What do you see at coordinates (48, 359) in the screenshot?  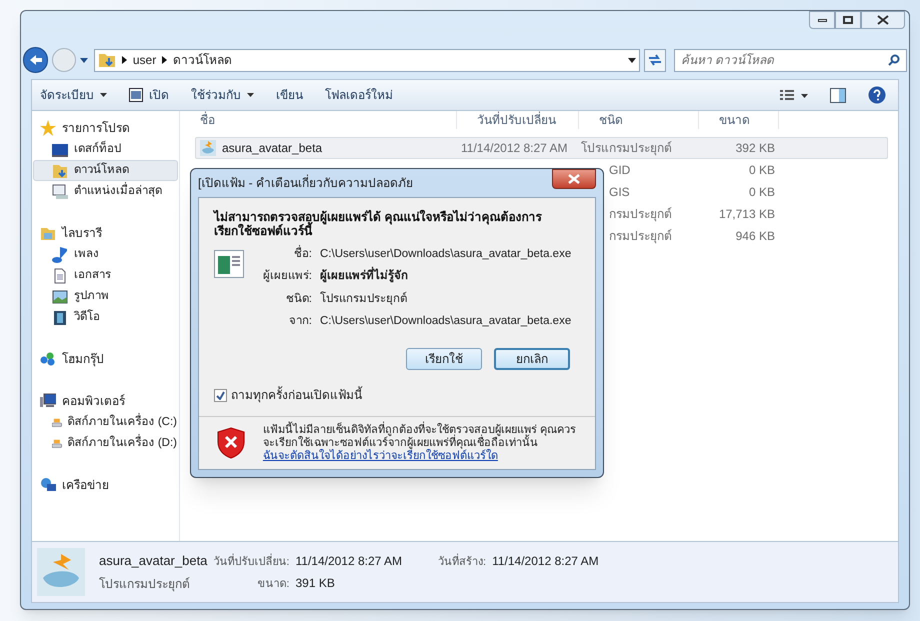 I see `circles-icon` at bounding box center [48, 359].